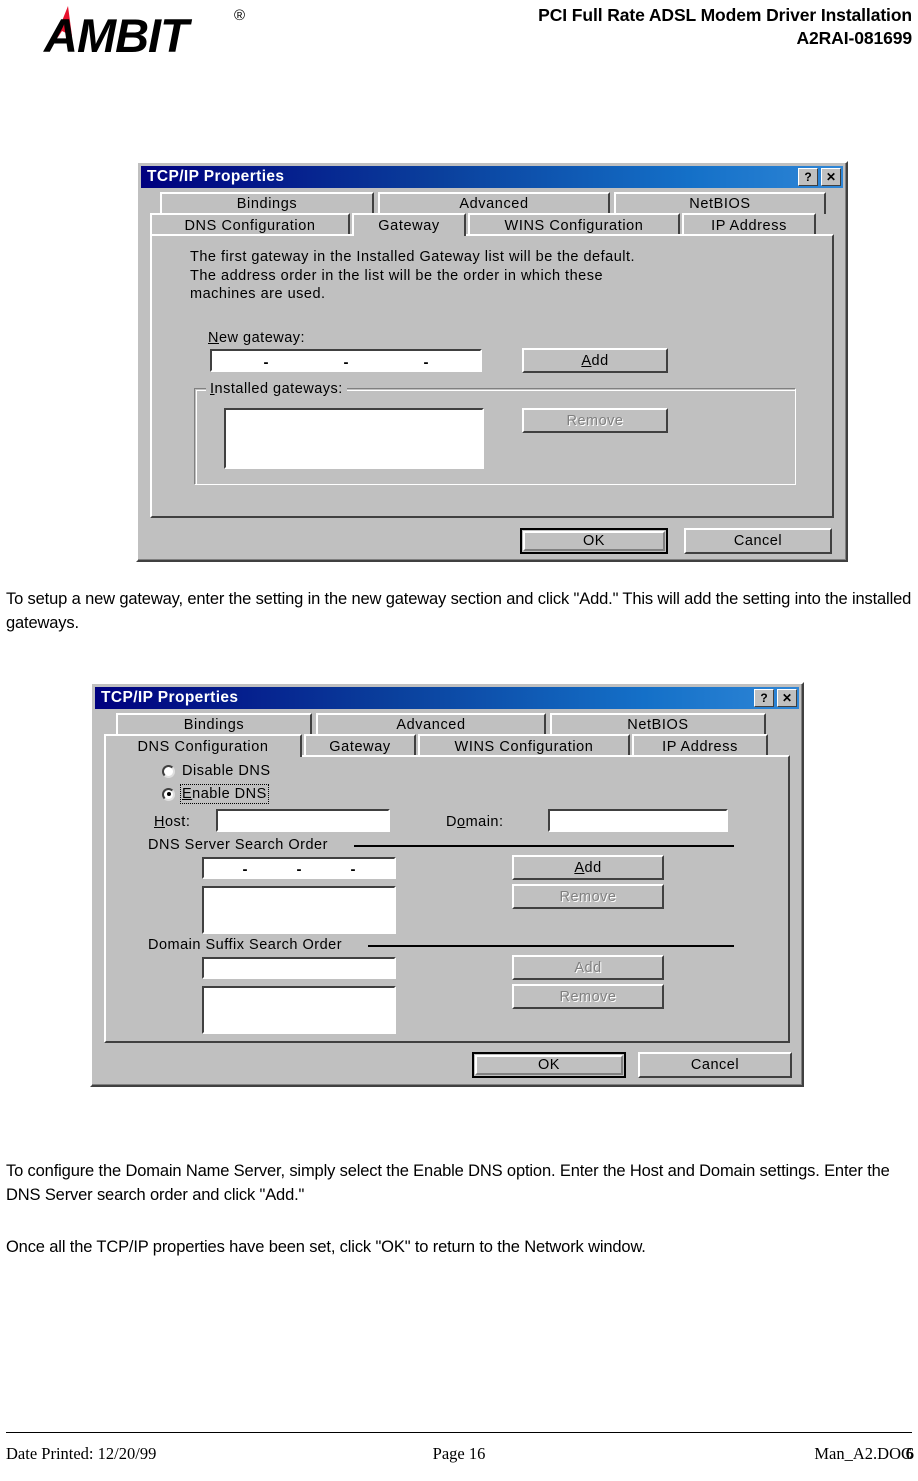 Image resolution: width=918 pixels, height=1481 pixels. Describe the element at coordinates (262, 338) in the screenshot. I see `new-gateway-label-rest: ew gateway:` at that location.